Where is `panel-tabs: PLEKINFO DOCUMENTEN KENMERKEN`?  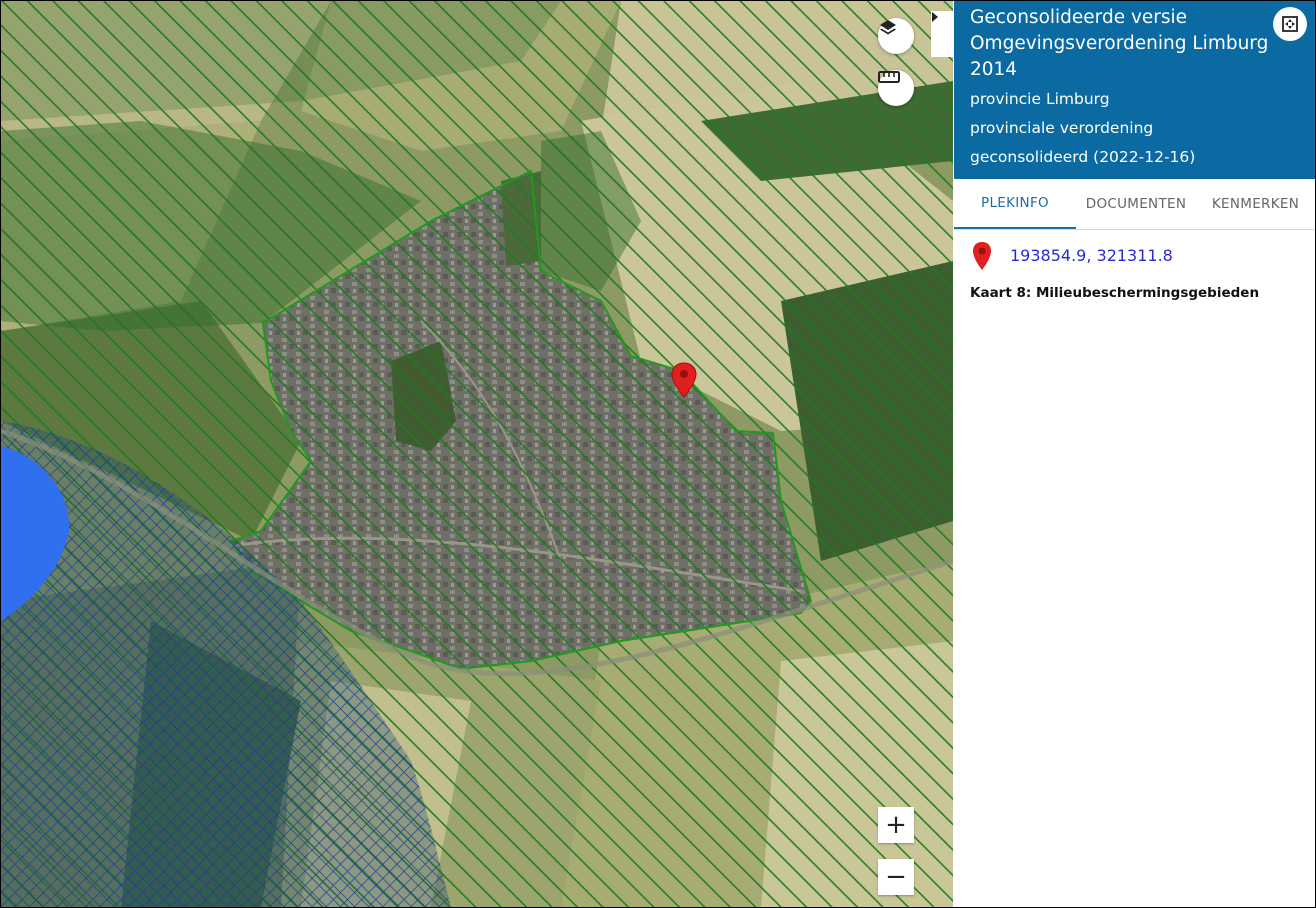 panel-tabs: PLEKINFO DOCUMENTEN KENMERKEN is located at coordinates (1134, 204).